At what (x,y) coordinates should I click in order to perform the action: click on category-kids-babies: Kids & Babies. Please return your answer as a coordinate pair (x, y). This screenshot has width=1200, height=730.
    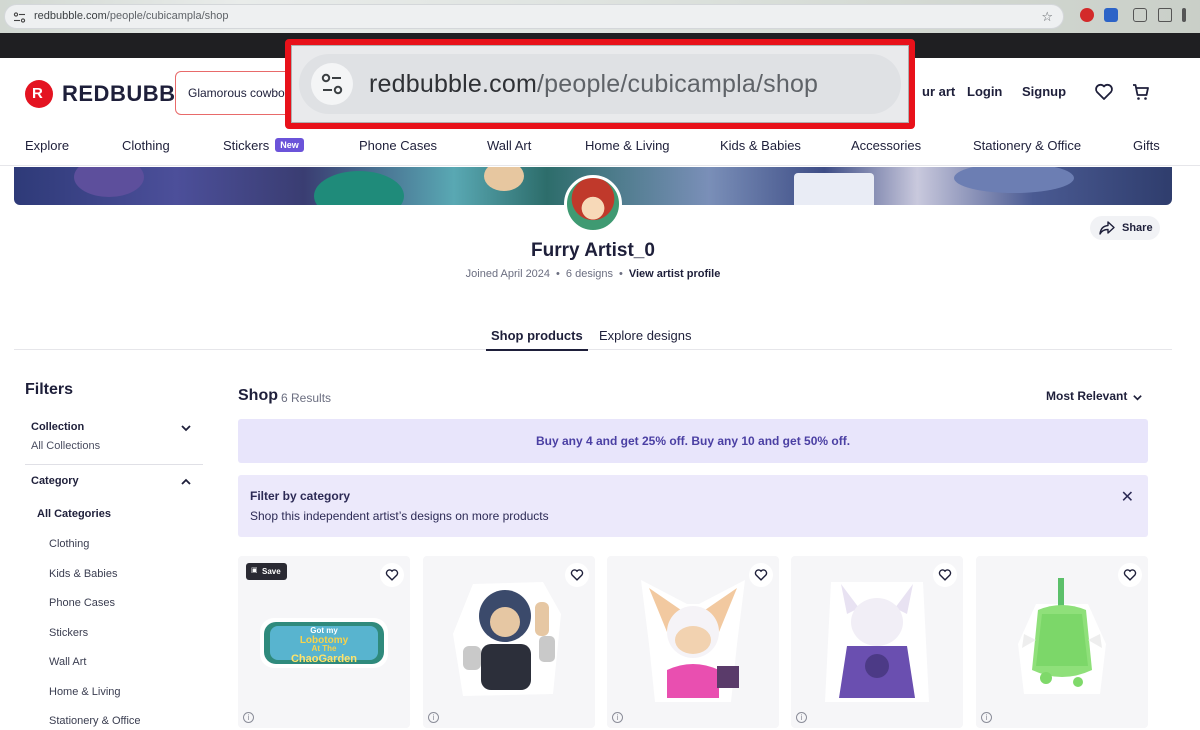
    Looking at the image, I should click on (83, 574).